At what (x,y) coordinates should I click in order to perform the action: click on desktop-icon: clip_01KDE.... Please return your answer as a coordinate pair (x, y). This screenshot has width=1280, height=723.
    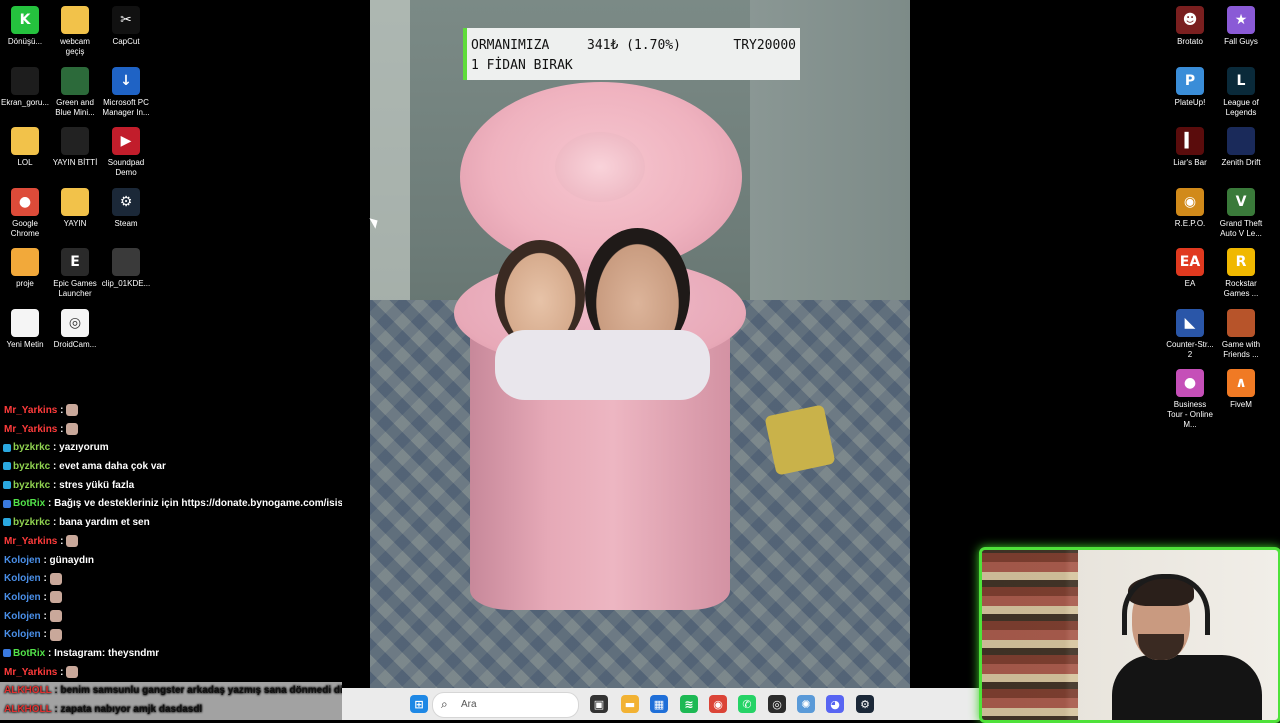
    Looking at the image, I should click on (126, 268).